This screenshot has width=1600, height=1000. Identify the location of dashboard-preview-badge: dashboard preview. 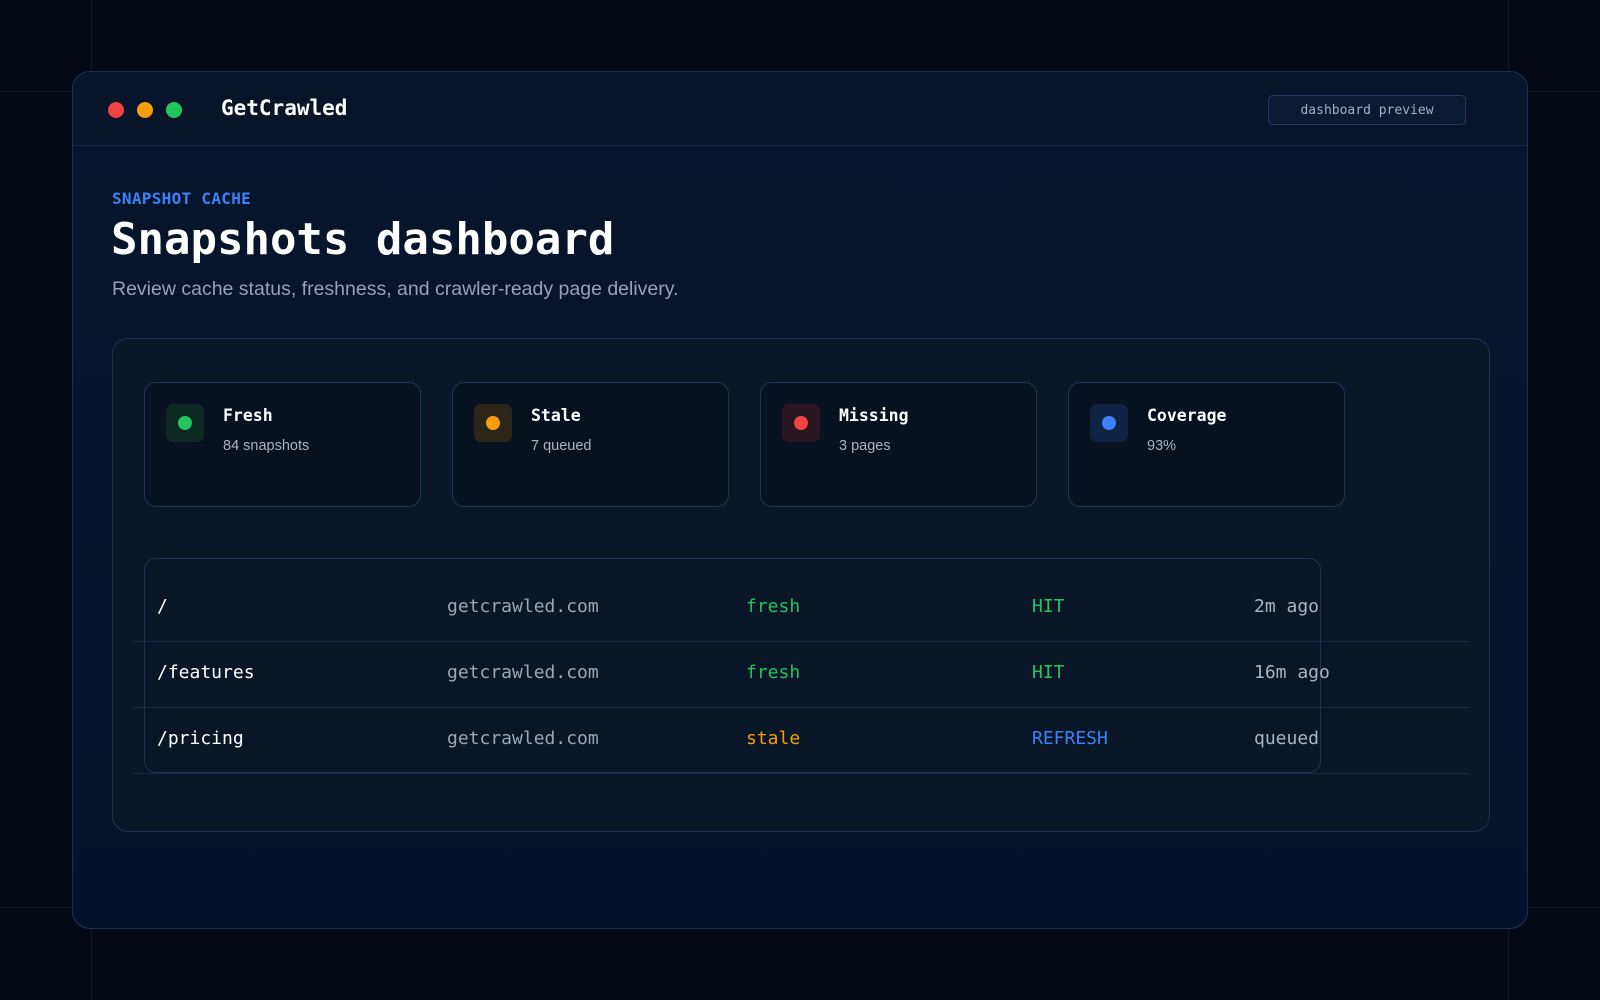
(1367, 110).